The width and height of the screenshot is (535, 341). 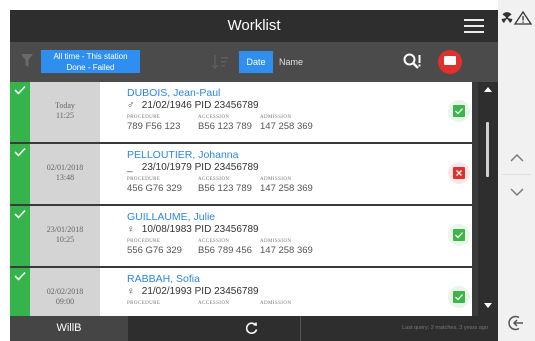 I want to click on footer-divider, so click(x=300, y=328).